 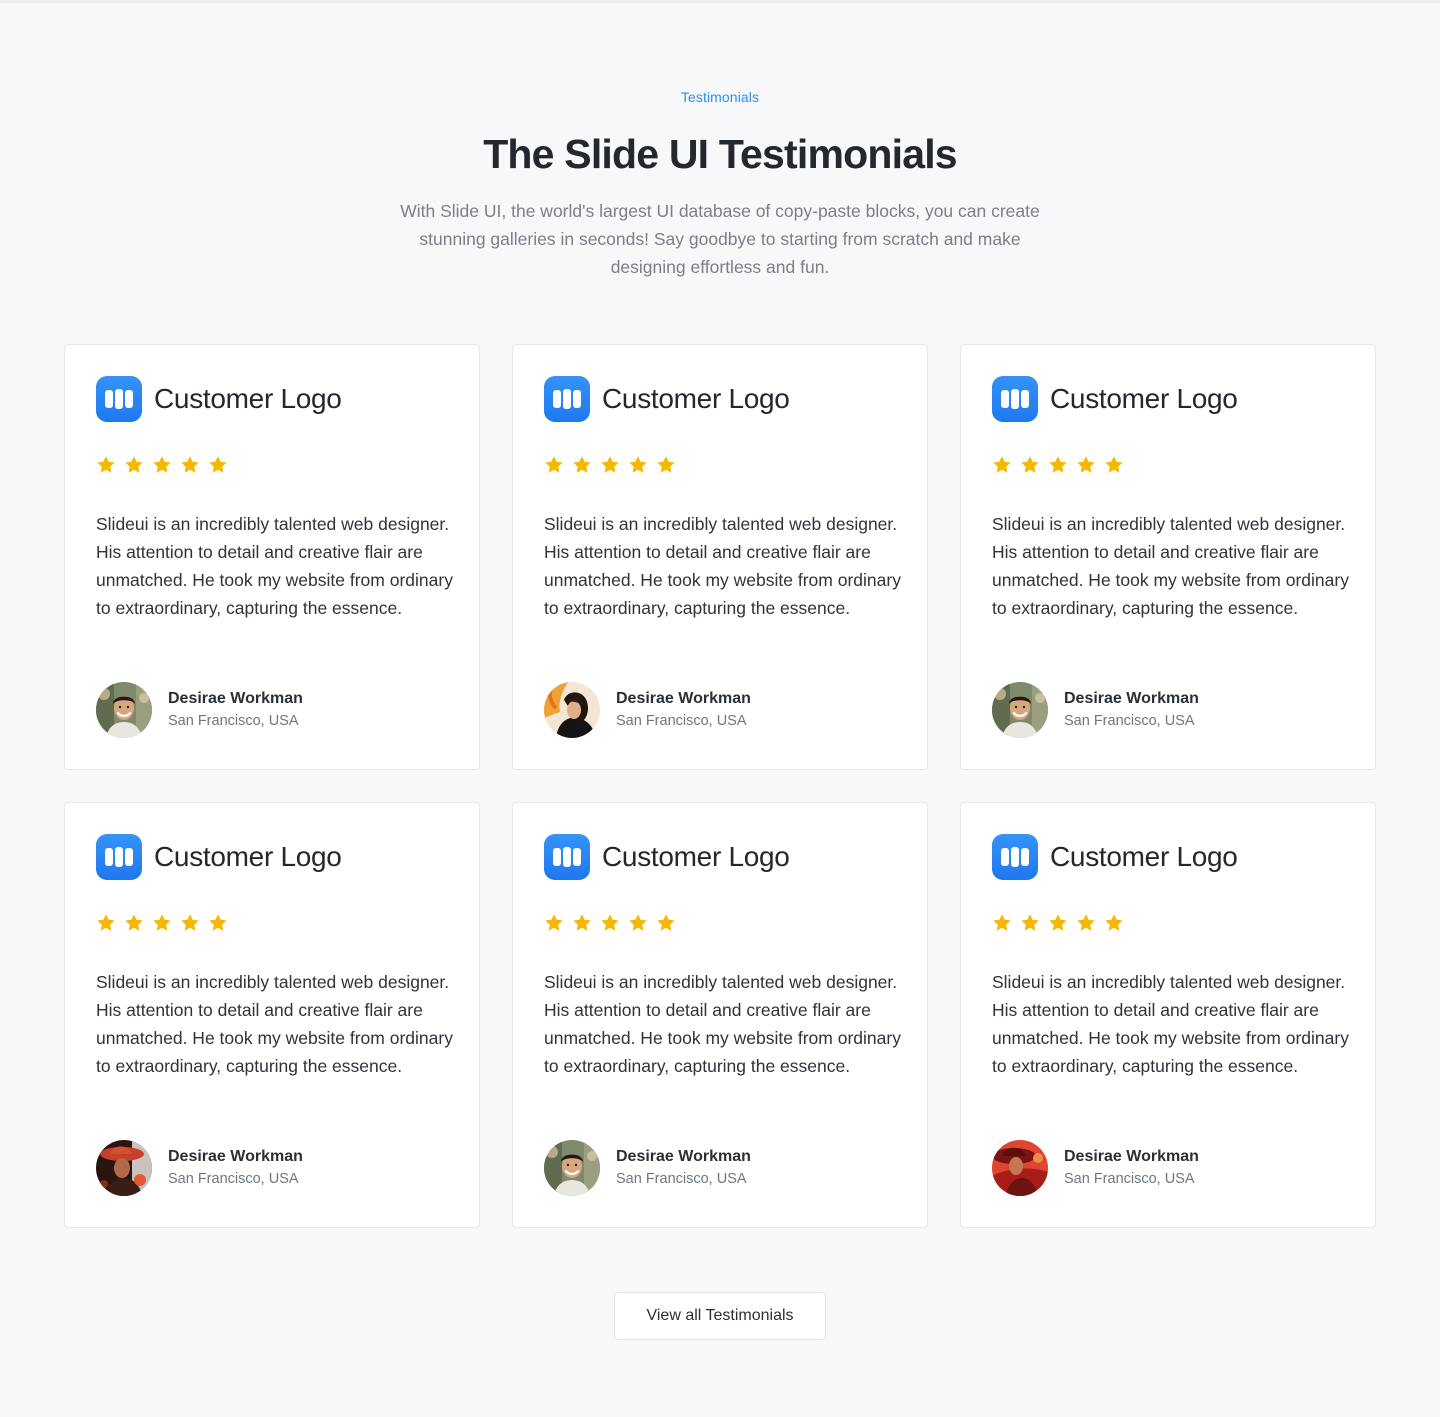 What do you see at coordinates (720, 97) in the screenshot?
I see `section-eyebrow: Testimonials` at bounding box center [720, 97].